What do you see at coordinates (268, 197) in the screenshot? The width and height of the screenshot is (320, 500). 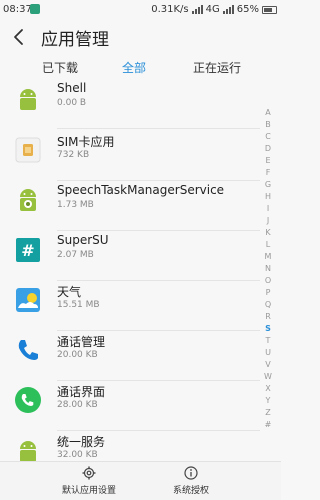 I see `index-letter: H` at bounding box center [268, 197].